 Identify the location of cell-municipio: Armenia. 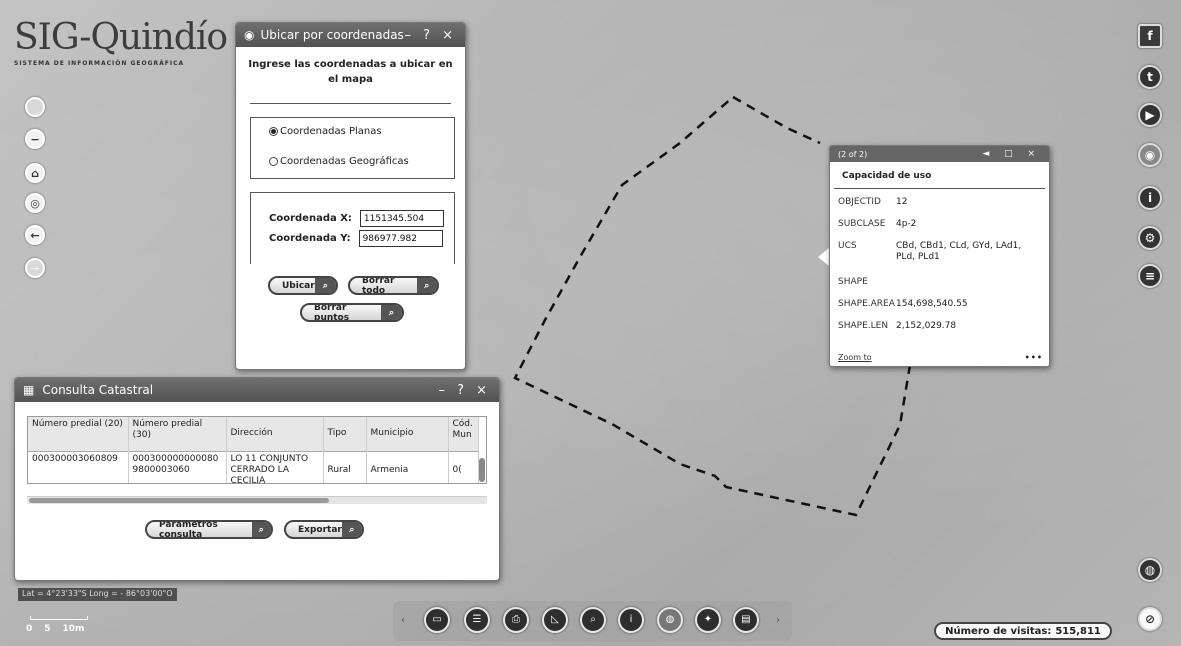
(407, 466).